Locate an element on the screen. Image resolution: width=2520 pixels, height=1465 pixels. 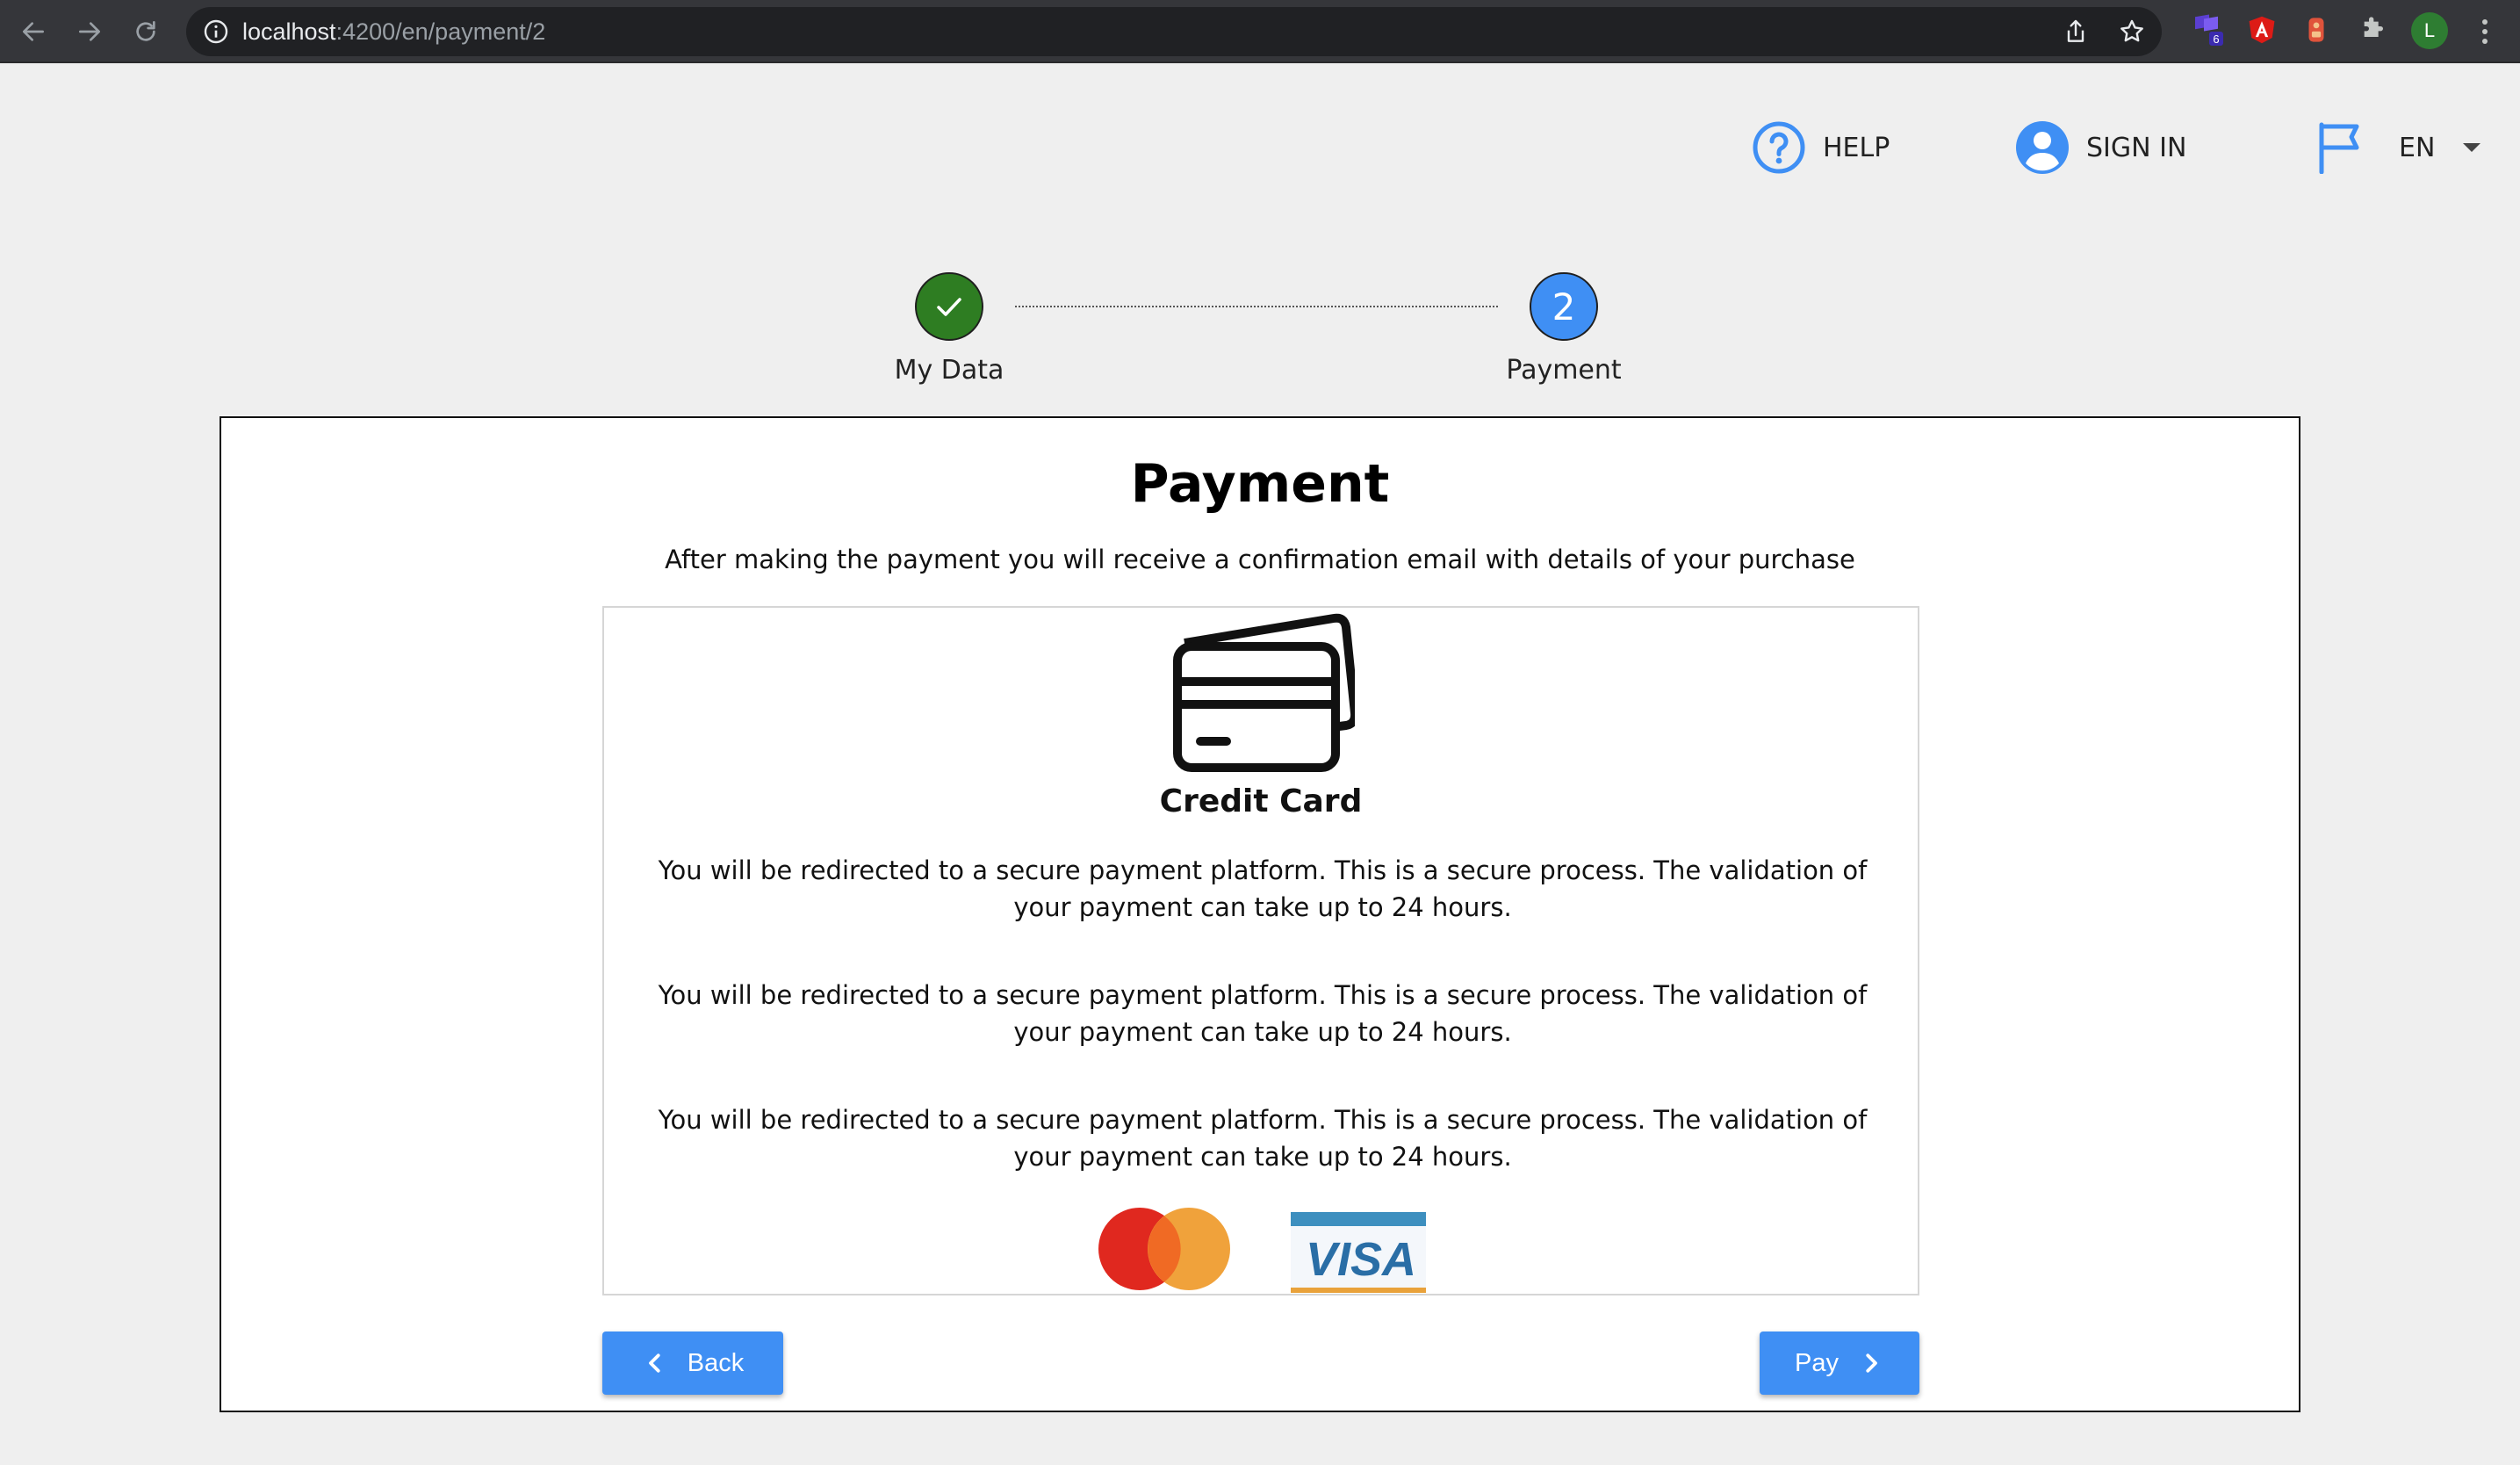
reload-icon is located at coordinates (146, 32).